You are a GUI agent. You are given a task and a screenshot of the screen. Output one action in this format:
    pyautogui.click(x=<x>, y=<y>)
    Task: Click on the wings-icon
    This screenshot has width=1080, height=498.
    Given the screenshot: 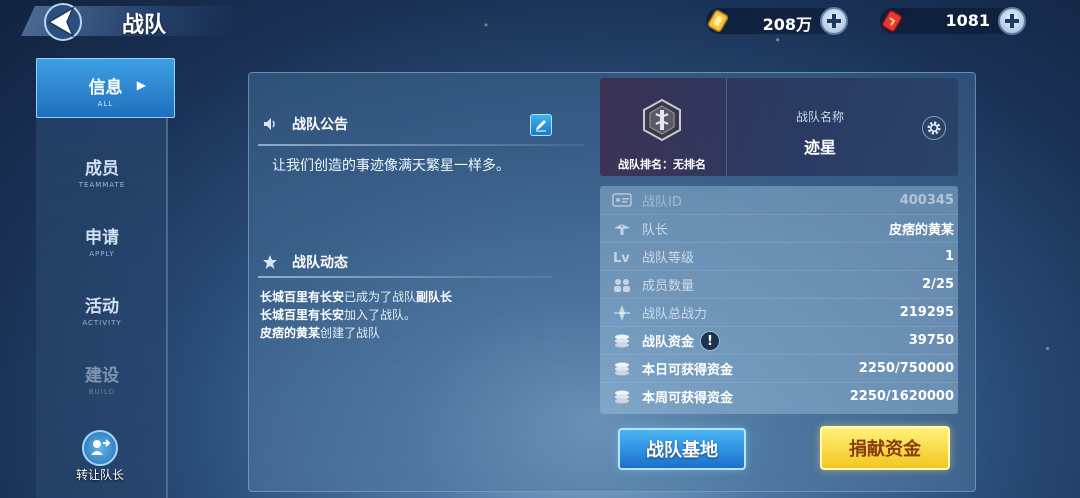 What is the action you would take?
    pyautogui.click(x=622, y=229)
    